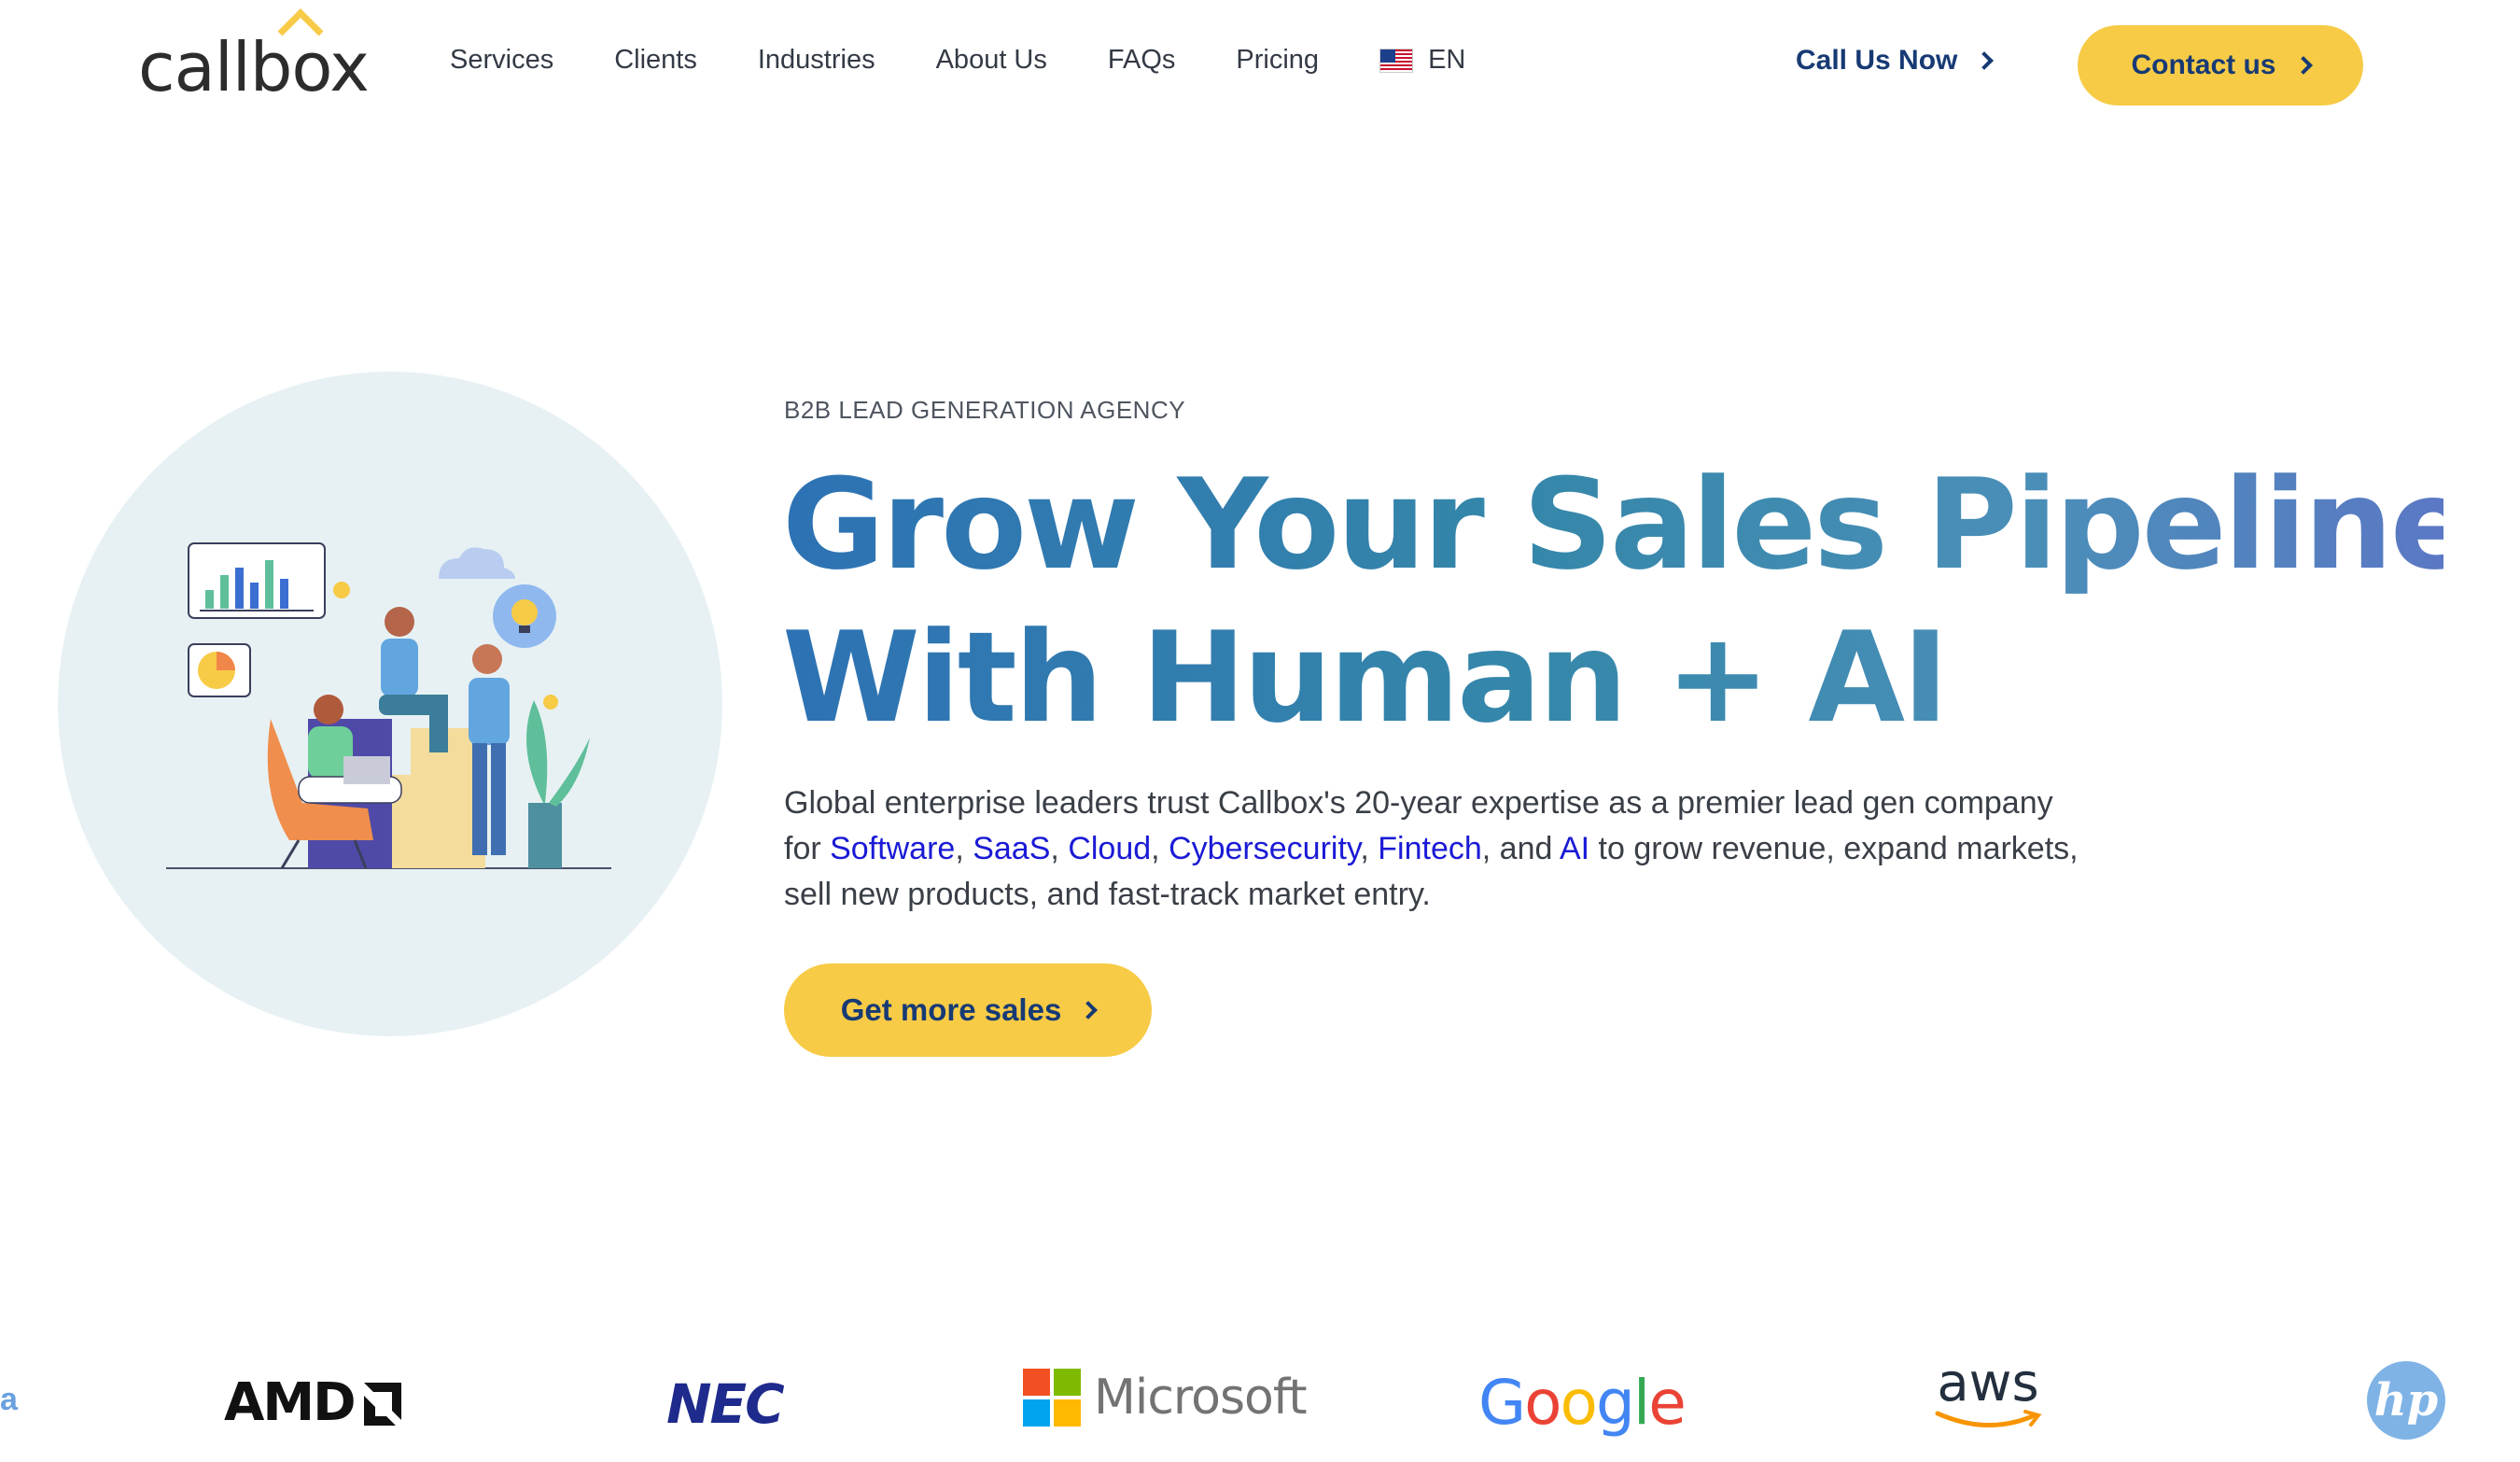  What do you see at coordinates (655, 60) in the screenshot?
I see `nav-item-clients: Clients` at bounding box center [655, 60].